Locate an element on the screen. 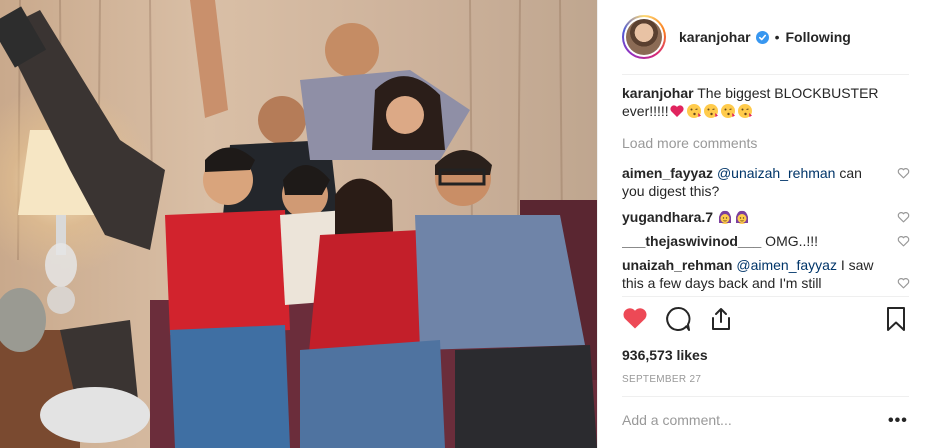 The width and height of the screenshot is (932, 448). caption-emojis is located at coordinates (711, 111).